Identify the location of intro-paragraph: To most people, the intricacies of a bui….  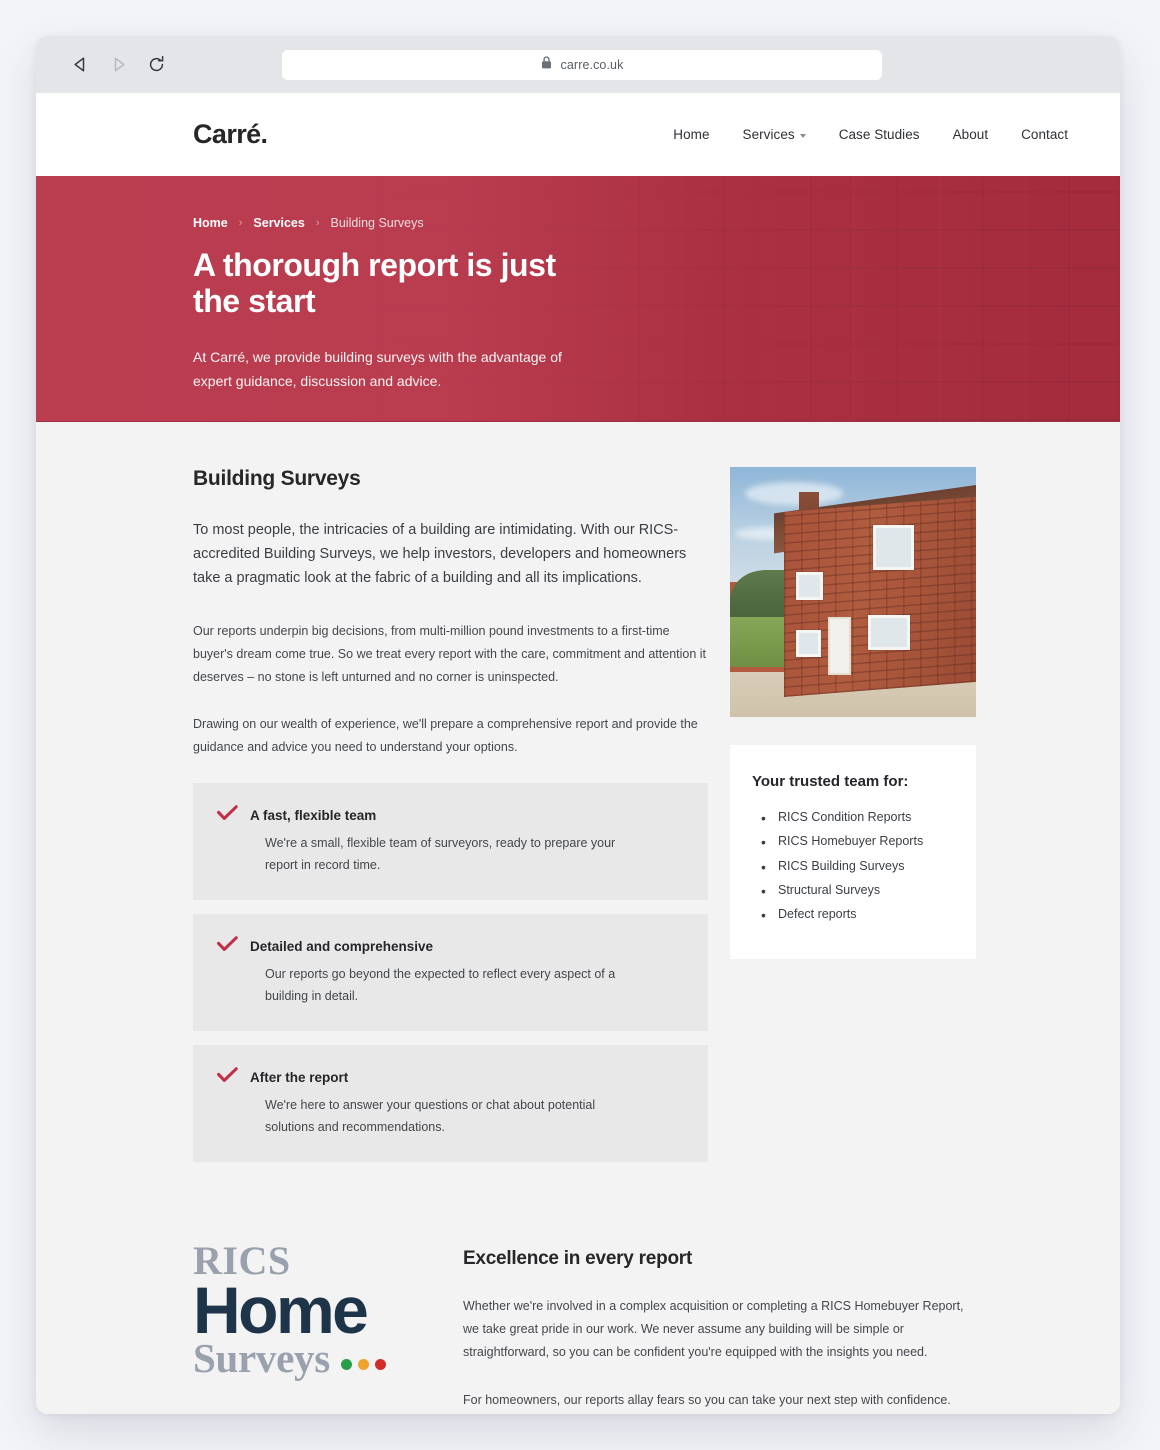
(440, 554).